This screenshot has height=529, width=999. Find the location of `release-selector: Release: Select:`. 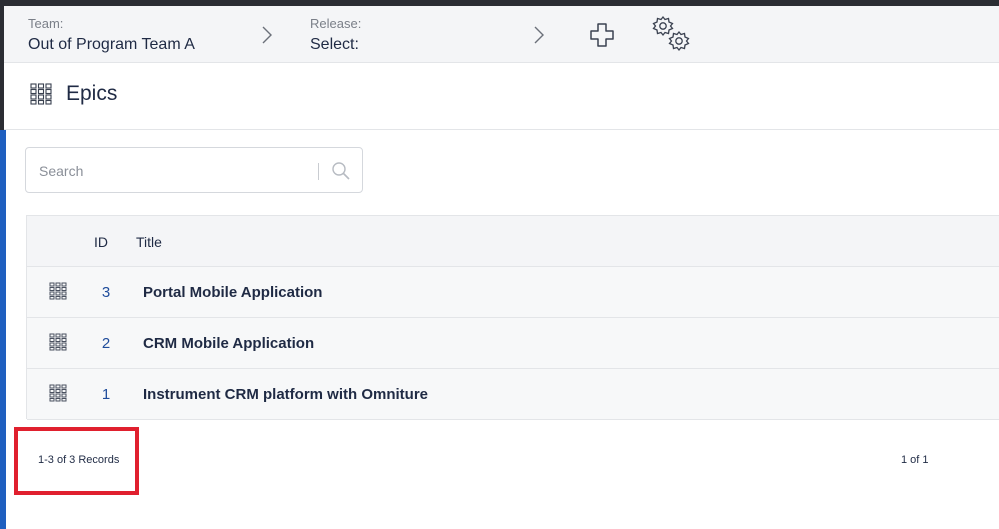

release-selector: Release: Select: is located at coordinates (335, 36).